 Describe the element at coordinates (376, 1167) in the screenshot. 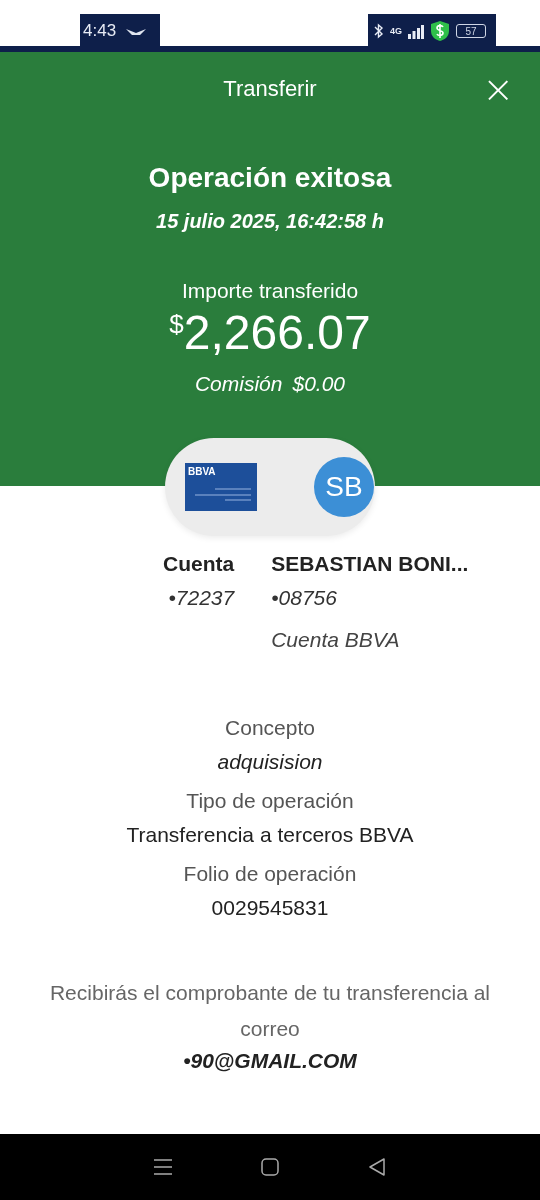

I see `back-icon` at that location.